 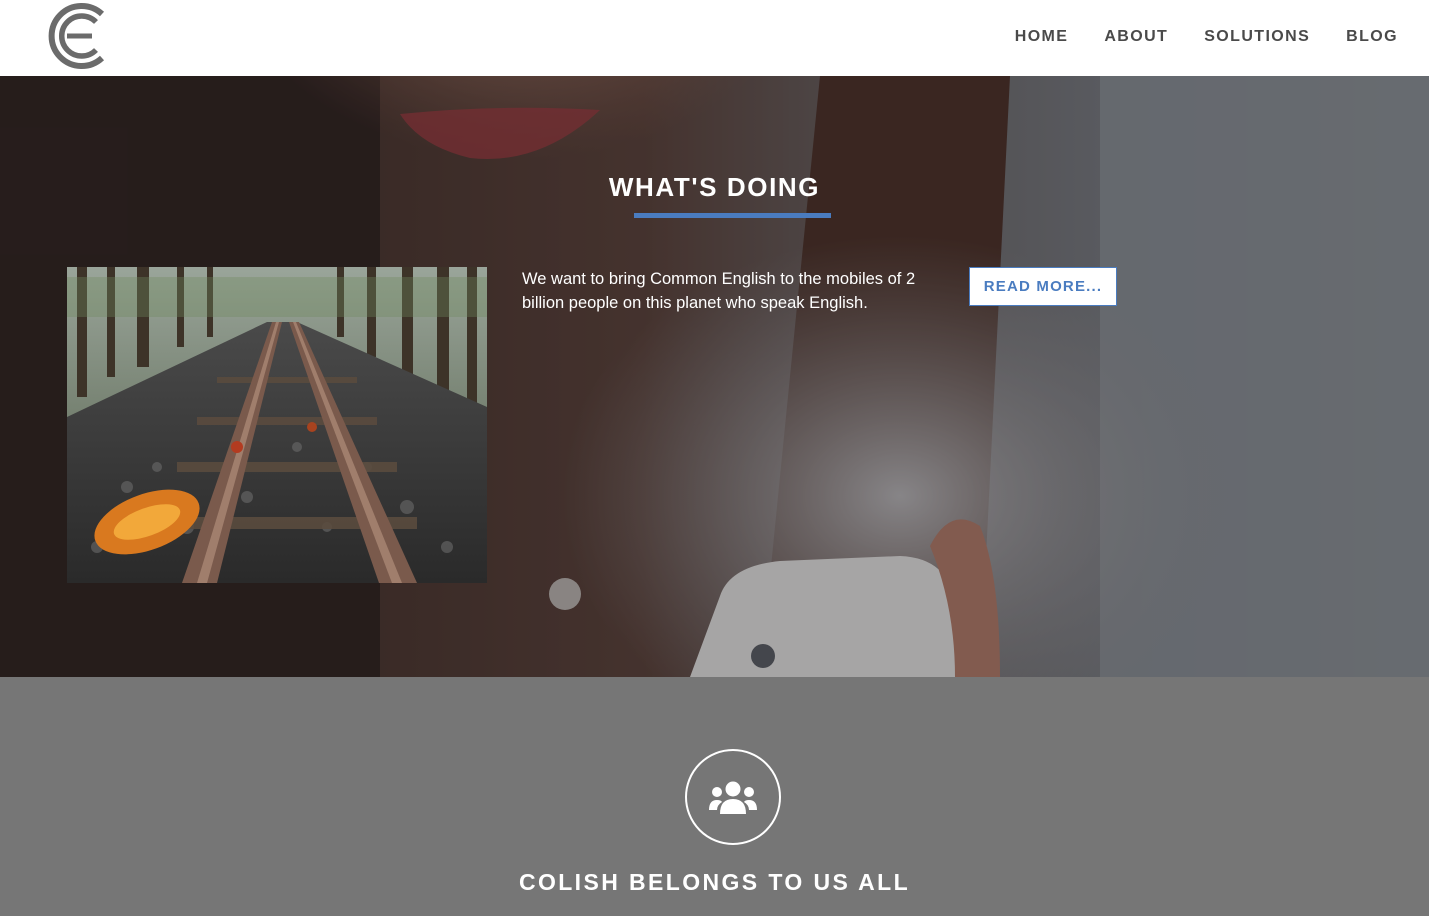 I want to click on community-title: COLISH BELONGS TO US ALL, so click(x=714, y=882).